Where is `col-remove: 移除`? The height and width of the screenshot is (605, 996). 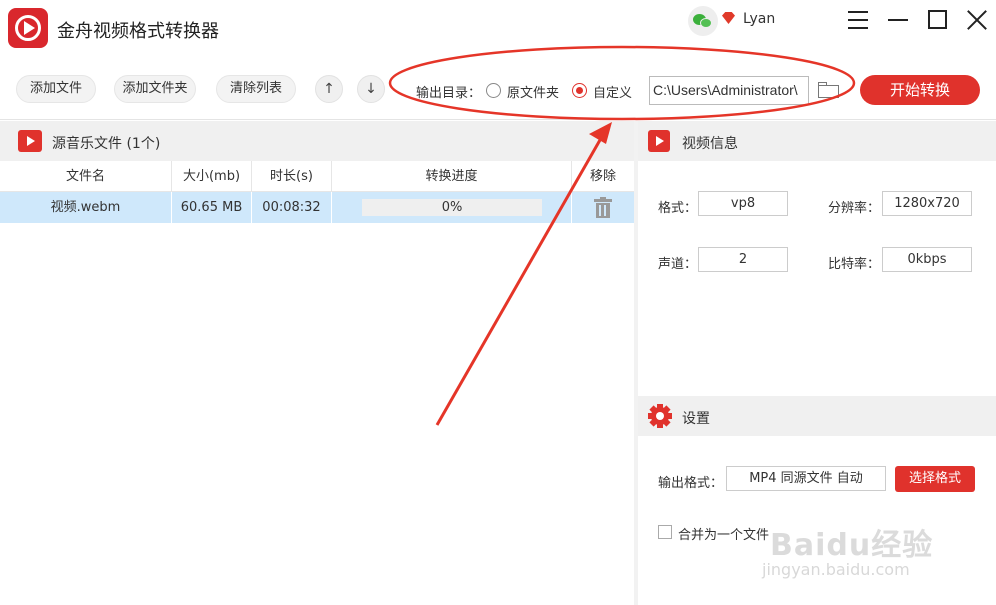
col-remove: 移除 is located at coordinates (602, 176).